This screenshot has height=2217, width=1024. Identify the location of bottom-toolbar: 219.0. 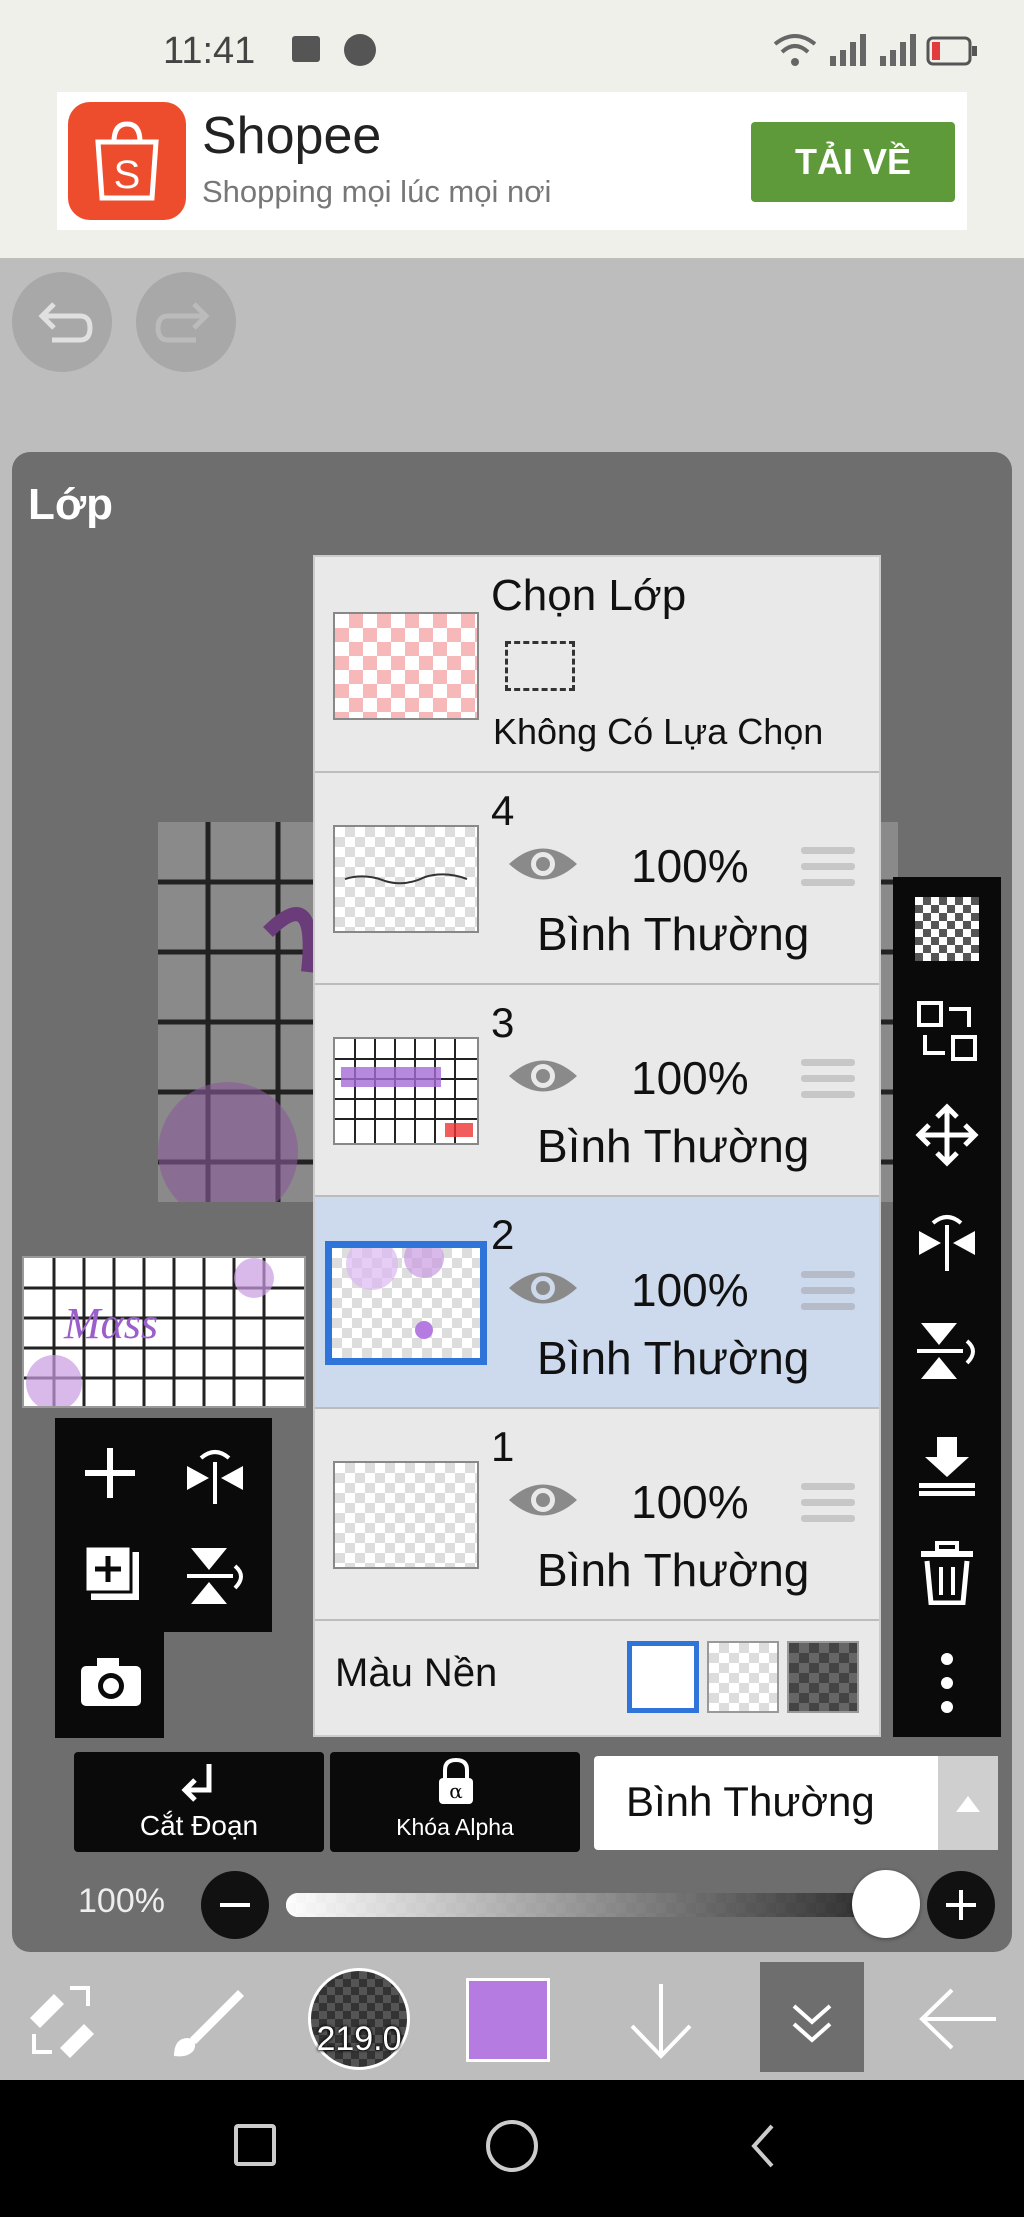
(512, 2019).